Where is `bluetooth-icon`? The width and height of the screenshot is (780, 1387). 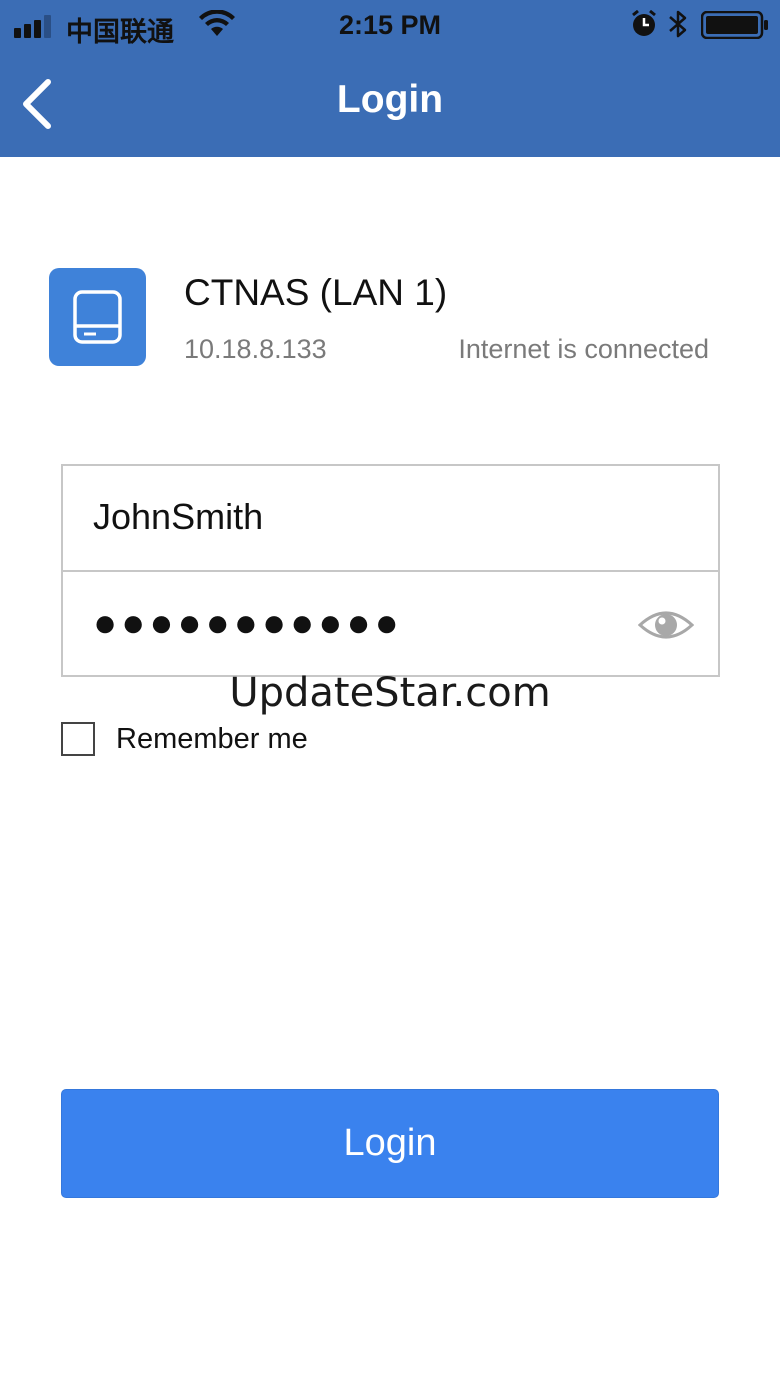
bluetooth-icon is located at coordinates (678, 24).